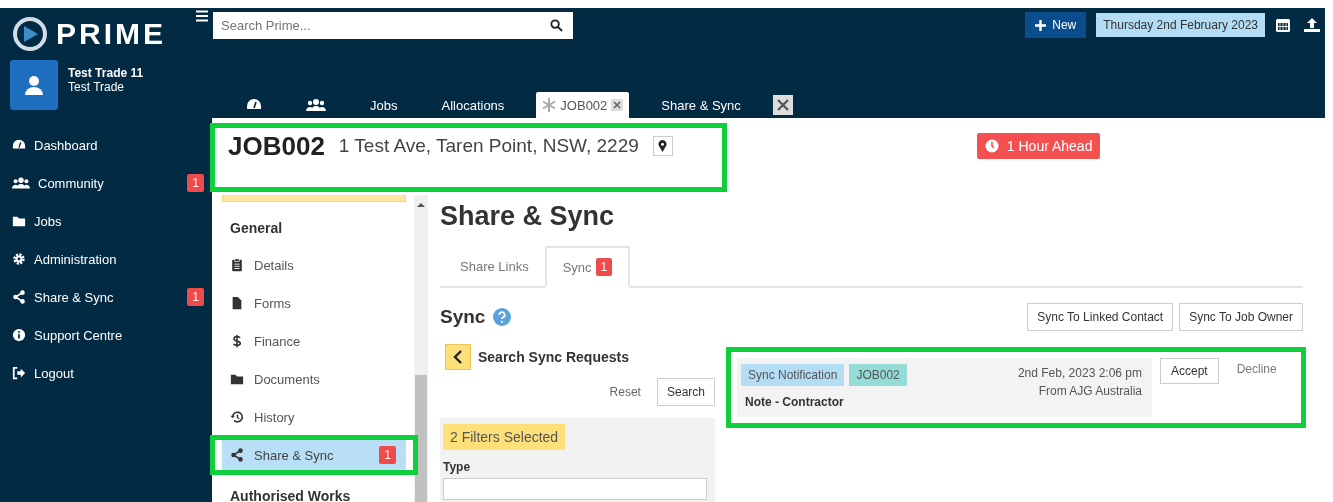 The height and width of the screenshot is (502, 1333). Describe the element at coordinates (1241, 317) in the screenshot. I see `sync-button: Sync To Job Owner` at that location.